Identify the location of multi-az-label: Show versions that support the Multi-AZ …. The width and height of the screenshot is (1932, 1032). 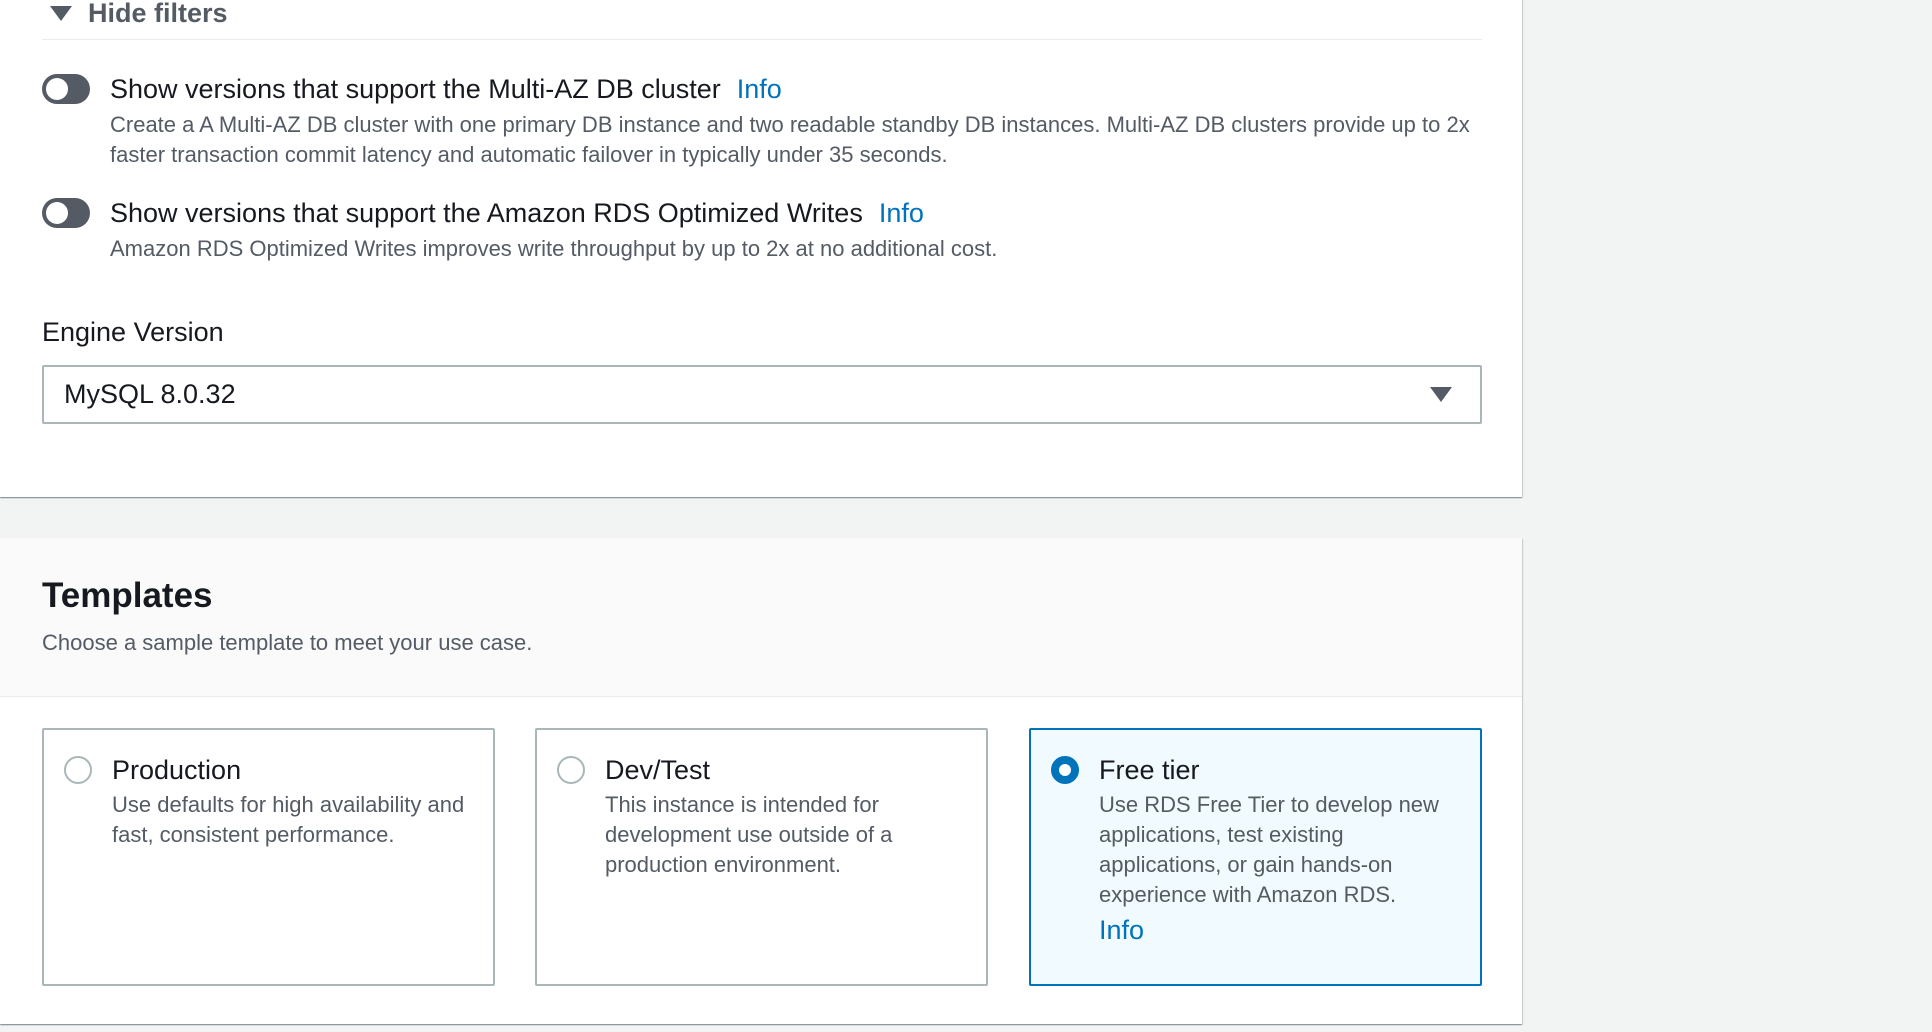
(415, 89).